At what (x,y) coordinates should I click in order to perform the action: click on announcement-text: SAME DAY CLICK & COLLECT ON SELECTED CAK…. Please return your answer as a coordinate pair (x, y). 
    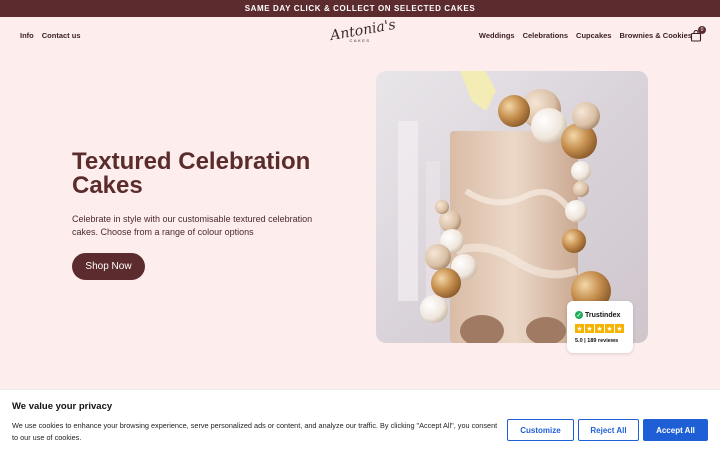
    Looking at the image, I should click on (360, 8).